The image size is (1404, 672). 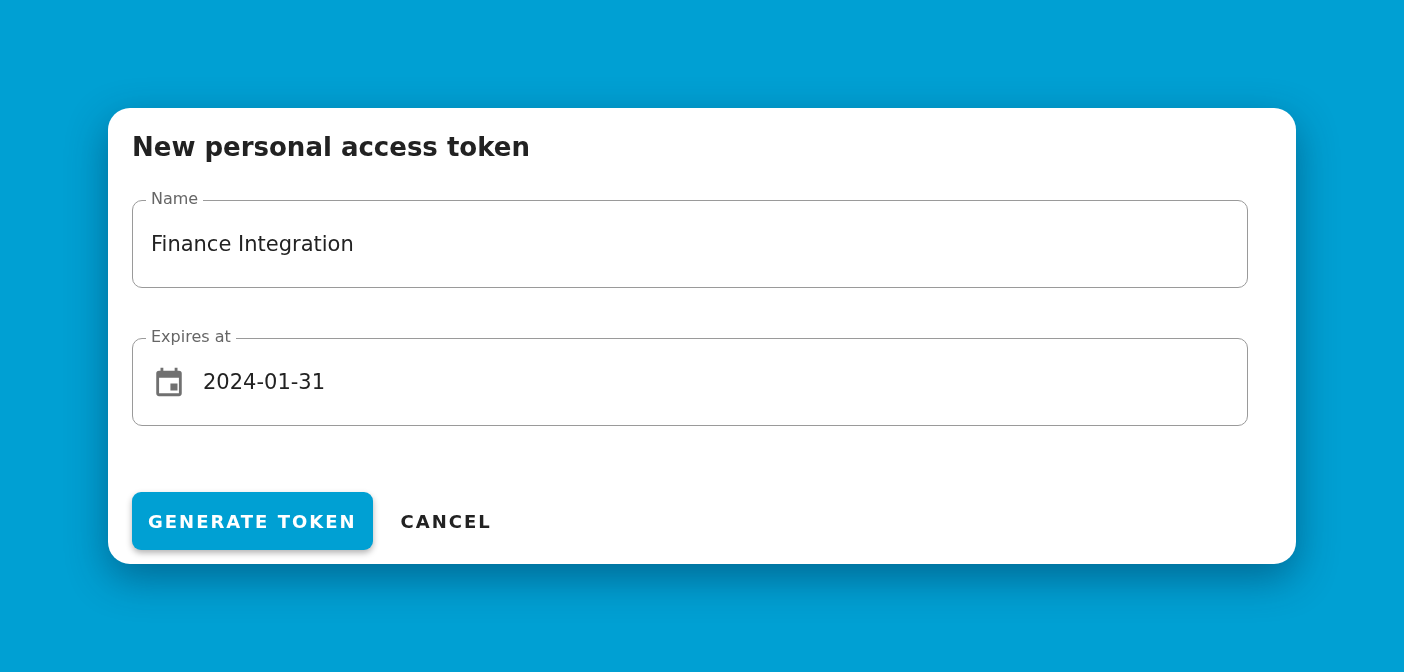 What do you see at coordinates (331, 147) in the screenshot?
I see `dialog-title: New personal access token` at bounding box center [331, 147].